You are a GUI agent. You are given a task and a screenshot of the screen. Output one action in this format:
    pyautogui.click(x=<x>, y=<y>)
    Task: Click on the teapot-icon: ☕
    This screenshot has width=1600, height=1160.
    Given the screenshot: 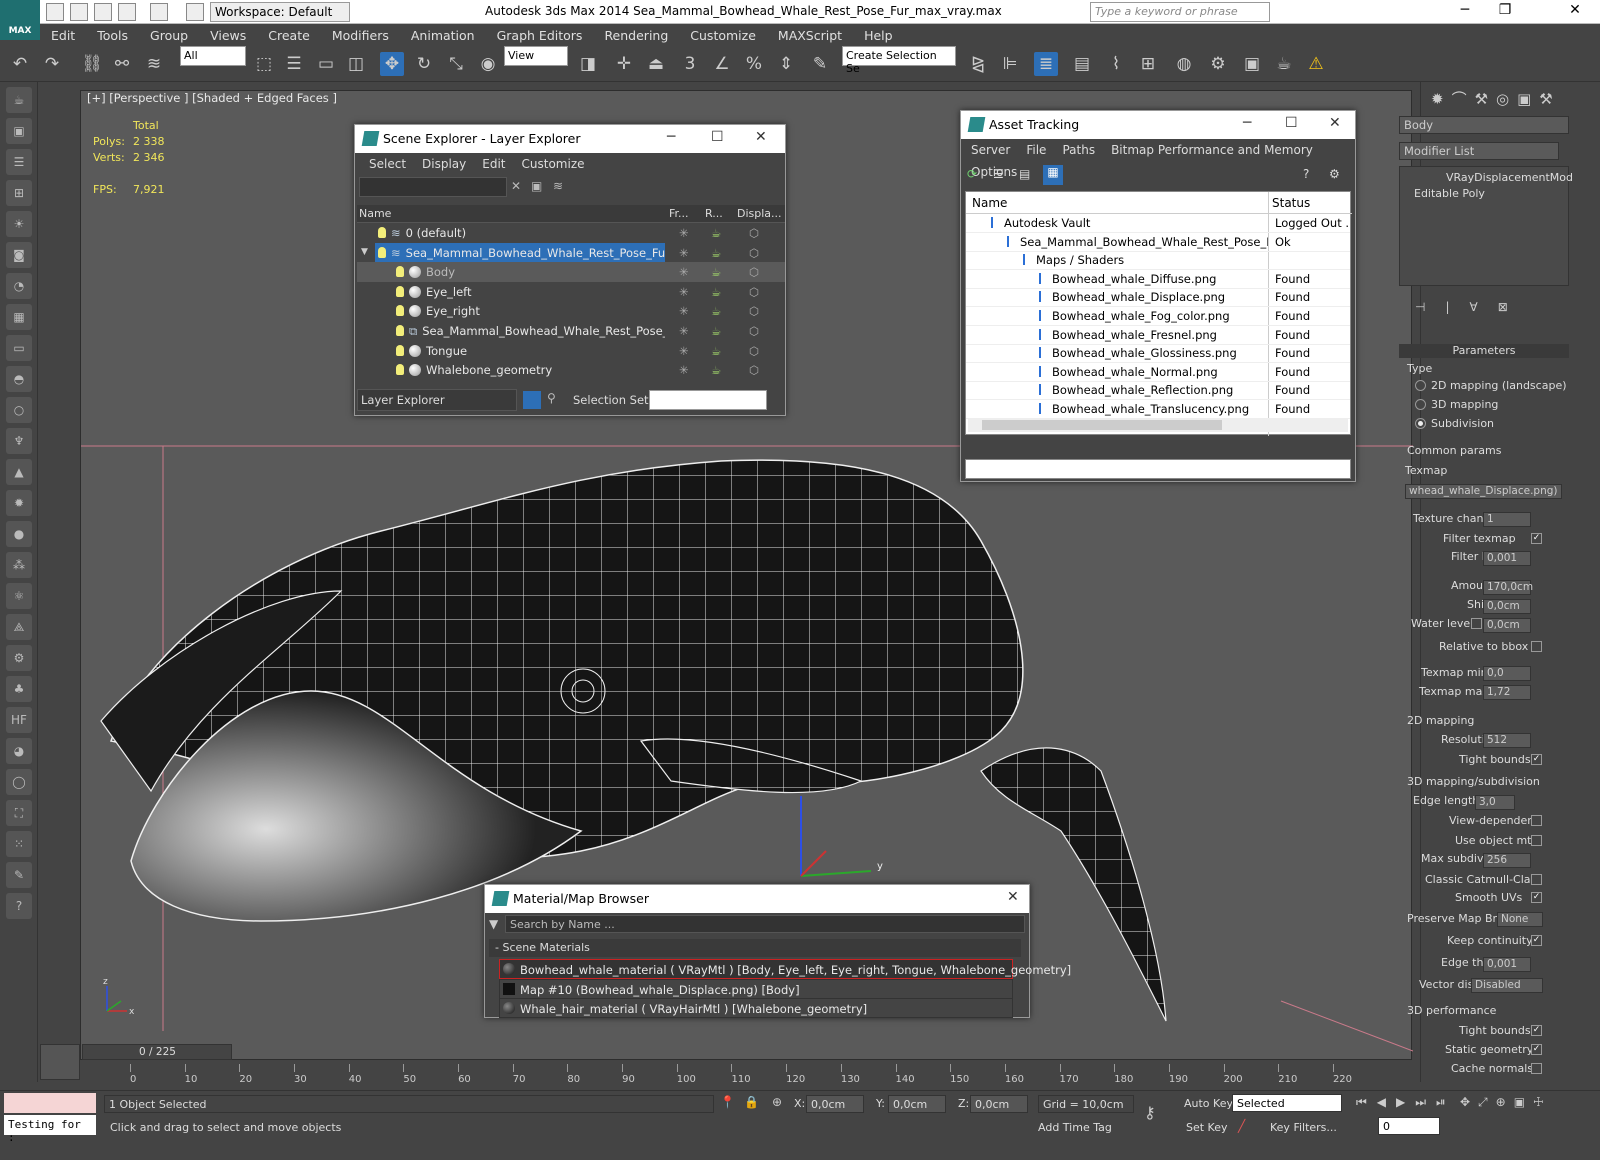 What is the action you would take?
    pyautogui.click(x=19, y=100)
    